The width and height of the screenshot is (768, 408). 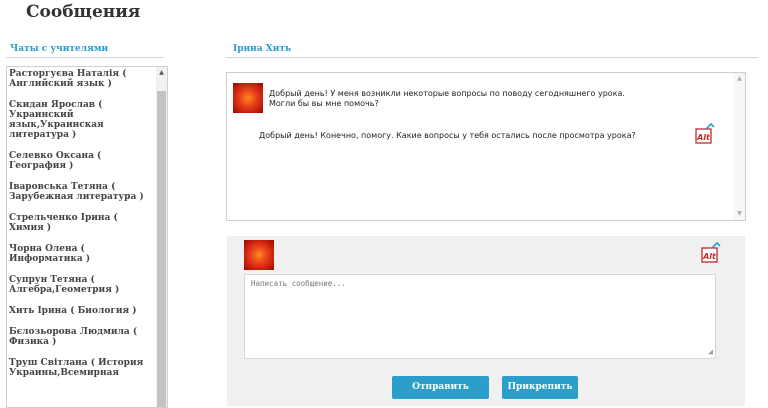 I want to click on contacts-heading: Чаты с учителями, so click(x=59, y=49).